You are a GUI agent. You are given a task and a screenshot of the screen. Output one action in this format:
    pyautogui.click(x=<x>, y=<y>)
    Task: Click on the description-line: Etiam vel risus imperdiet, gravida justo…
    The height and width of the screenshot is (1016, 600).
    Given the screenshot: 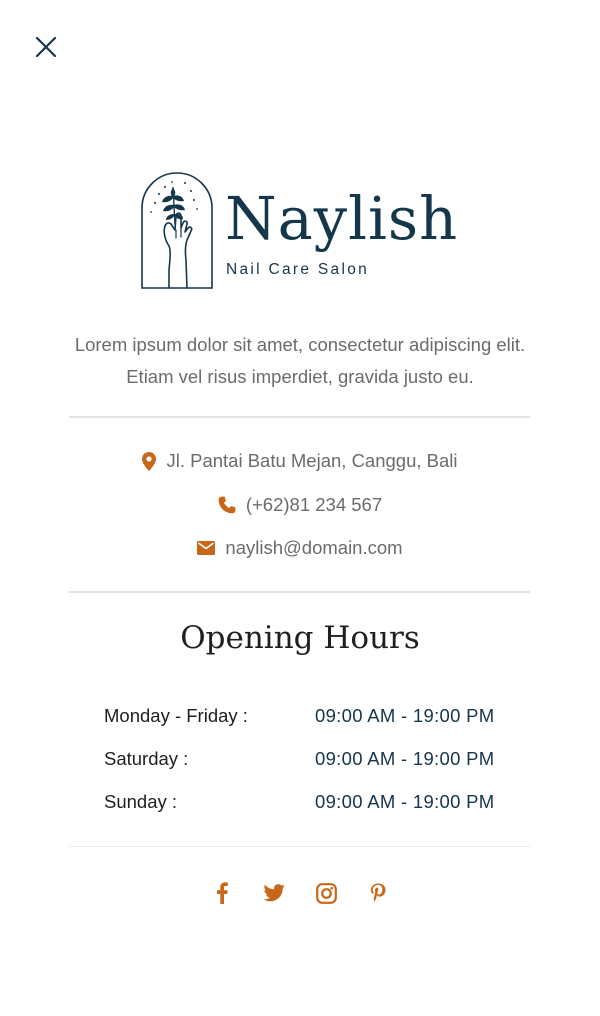 What is the action you would take?
    pyautogui.click(x=300, y=376)
    